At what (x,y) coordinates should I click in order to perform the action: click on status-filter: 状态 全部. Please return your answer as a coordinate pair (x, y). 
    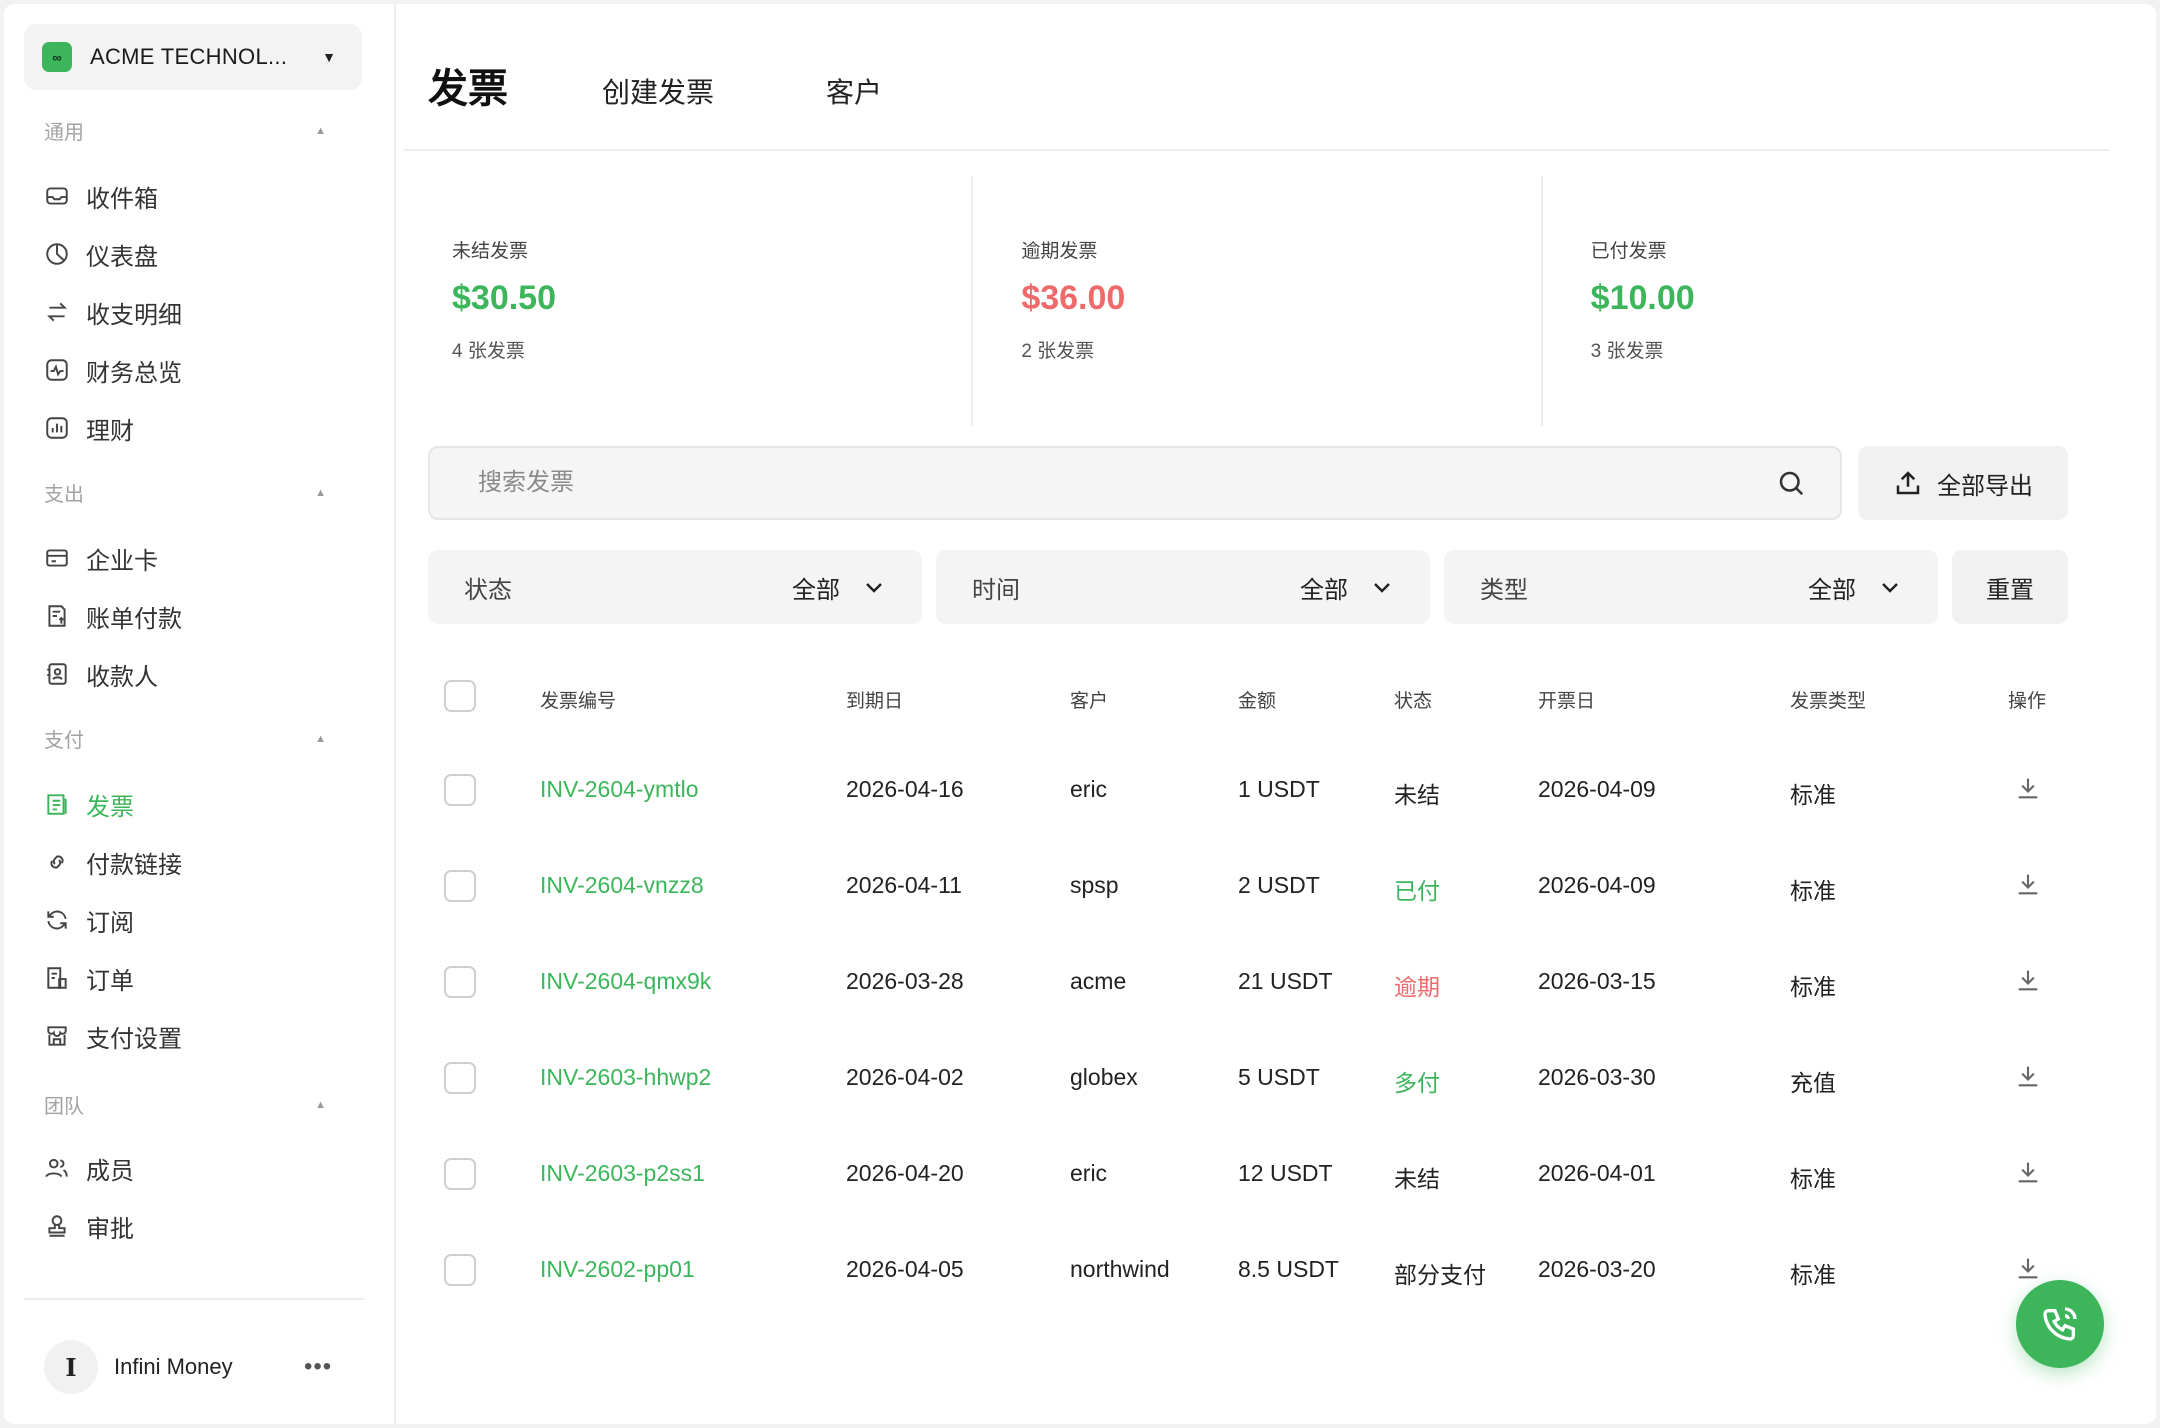
    Looking at the image, I should click on (675, 587).